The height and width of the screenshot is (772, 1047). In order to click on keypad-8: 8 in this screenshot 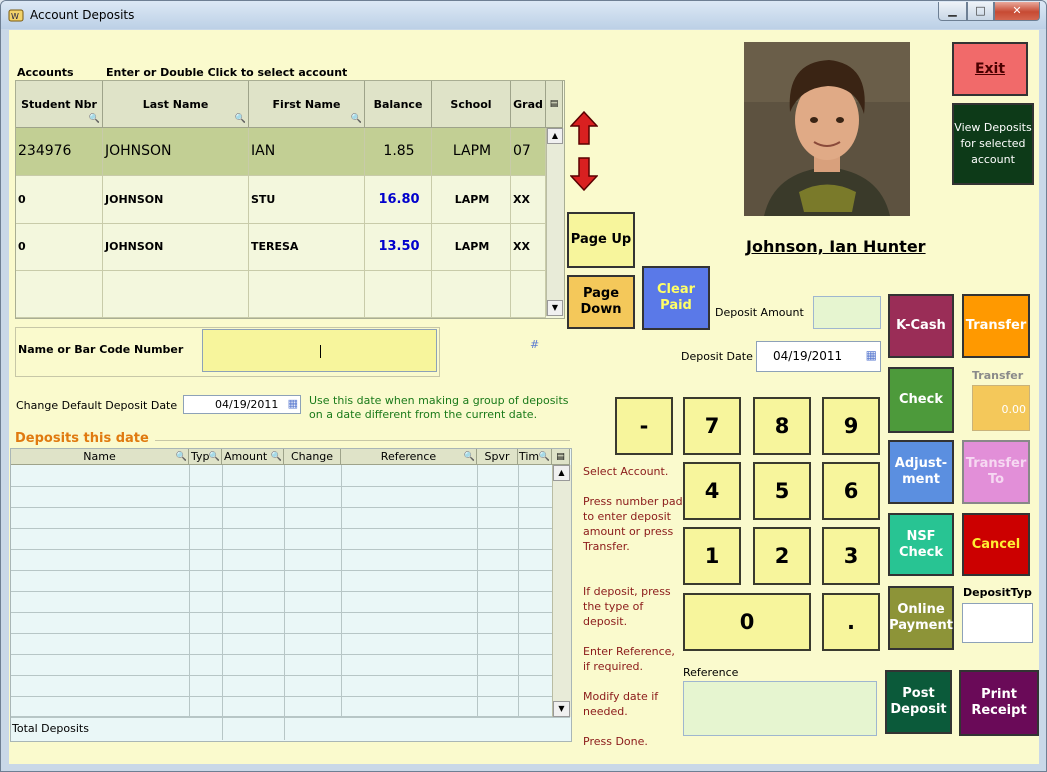, I will do `click(782, 426)`.